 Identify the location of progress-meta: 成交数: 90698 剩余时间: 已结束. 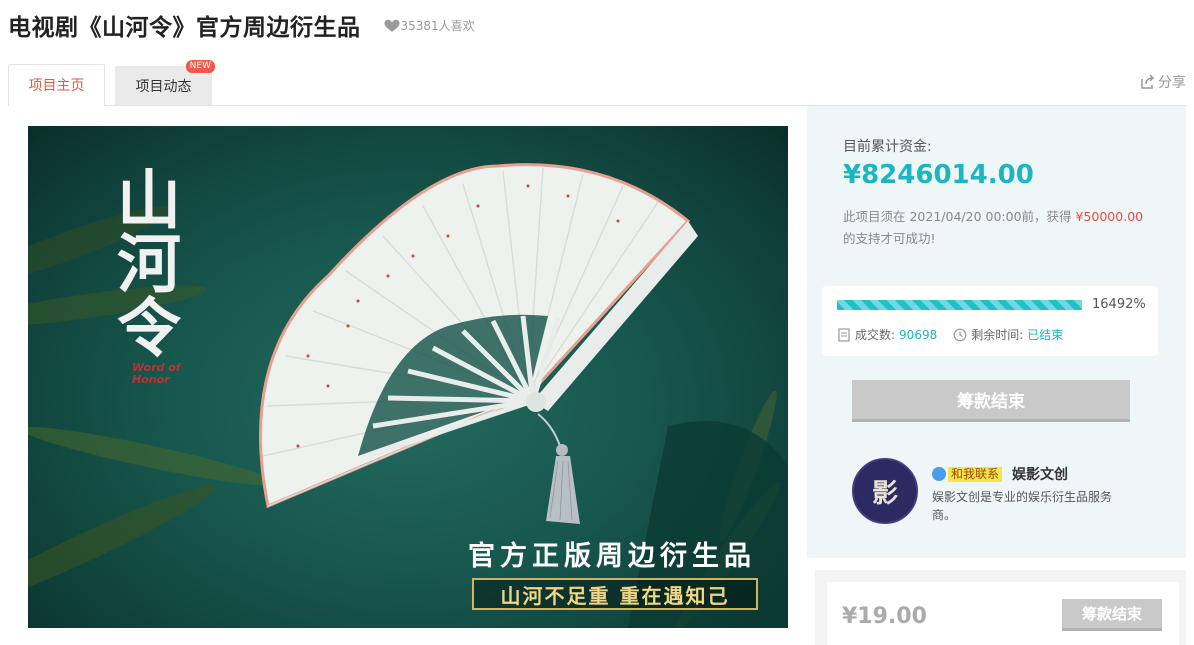
(950, 334).